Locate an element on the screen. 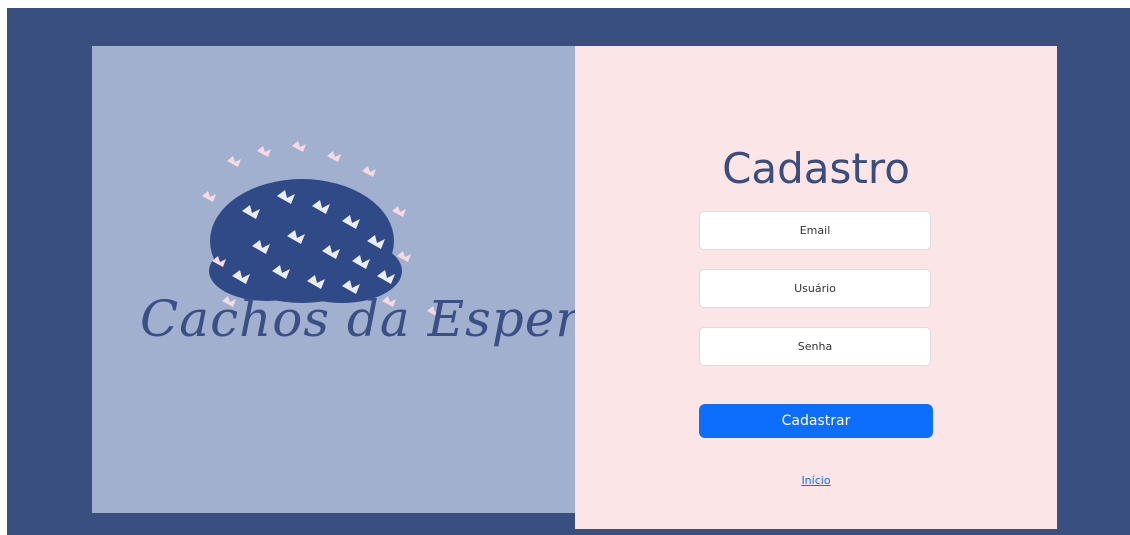 The image size is (1130, 535). butterfly-hair-icon is located at coordinates (321, 229).